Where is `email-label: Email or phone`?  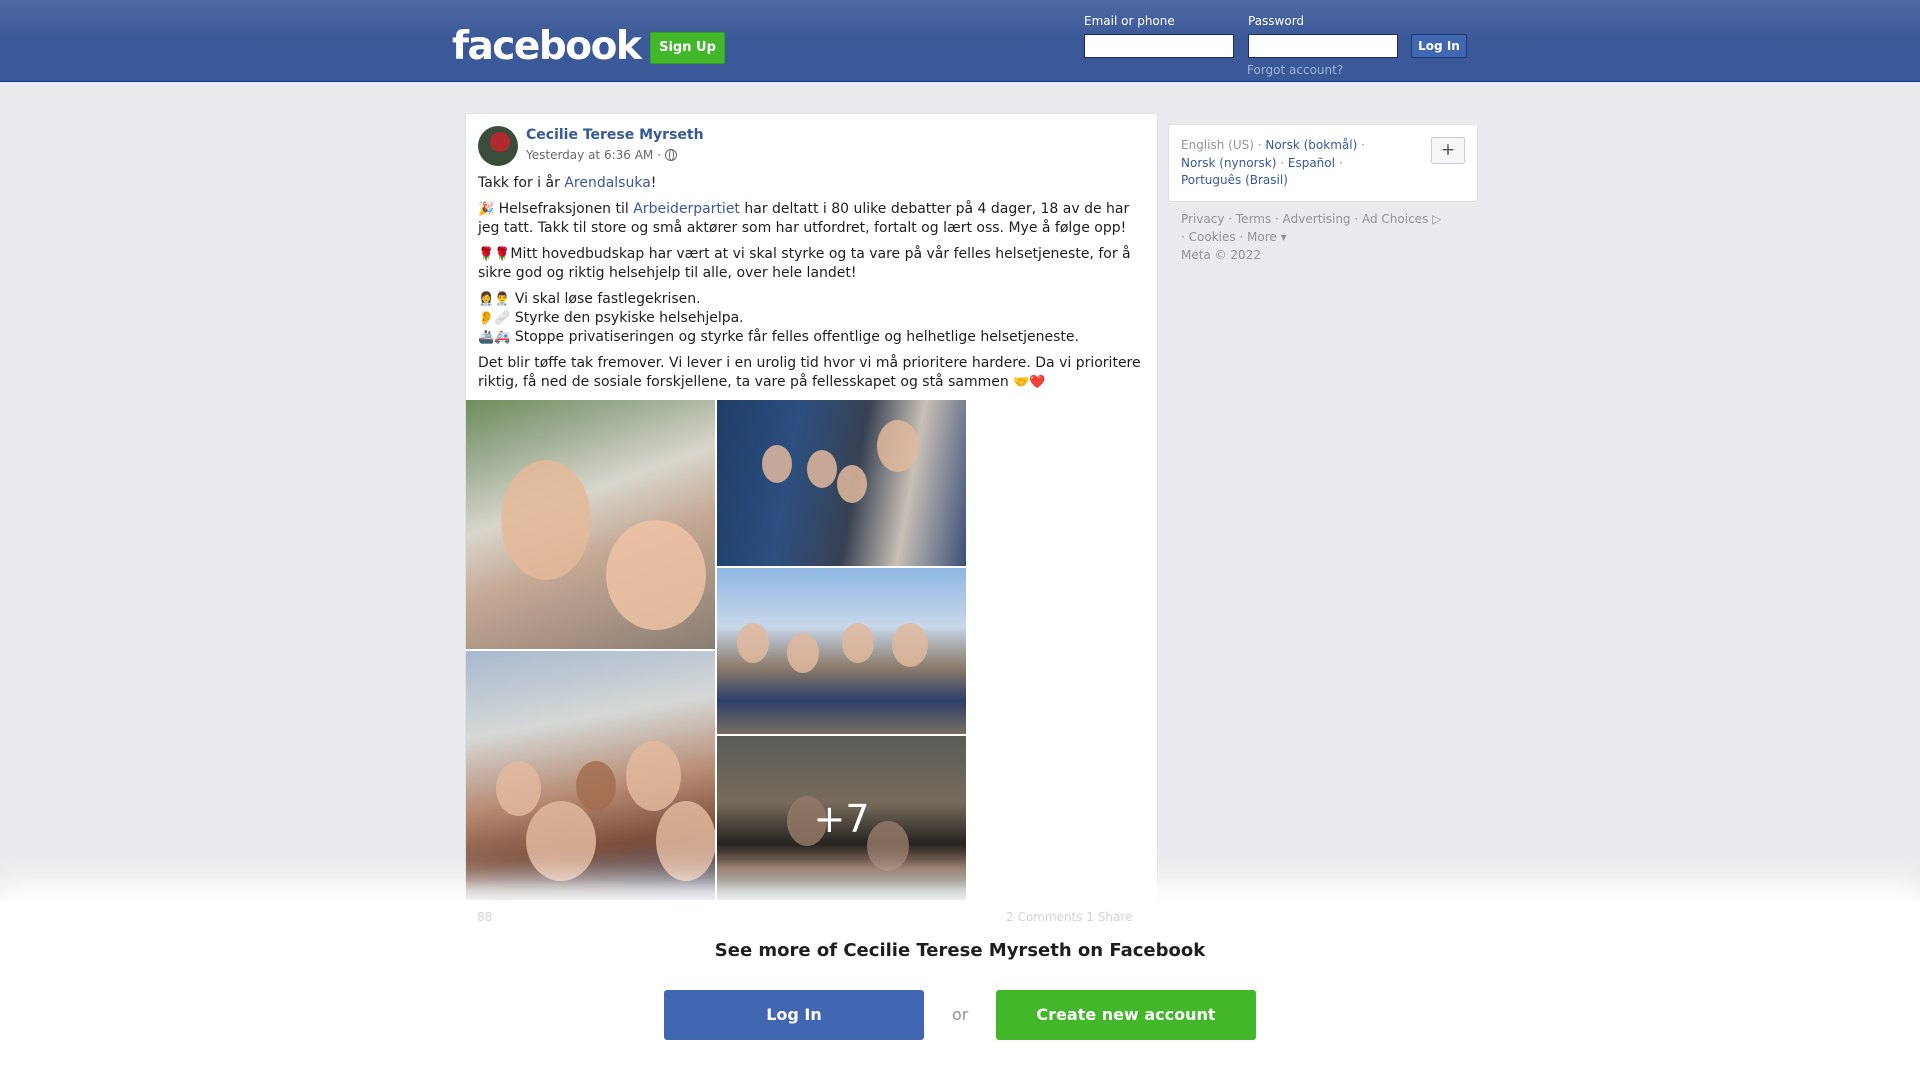
email-label: Email or phone is located at coordinates (1129, 21).